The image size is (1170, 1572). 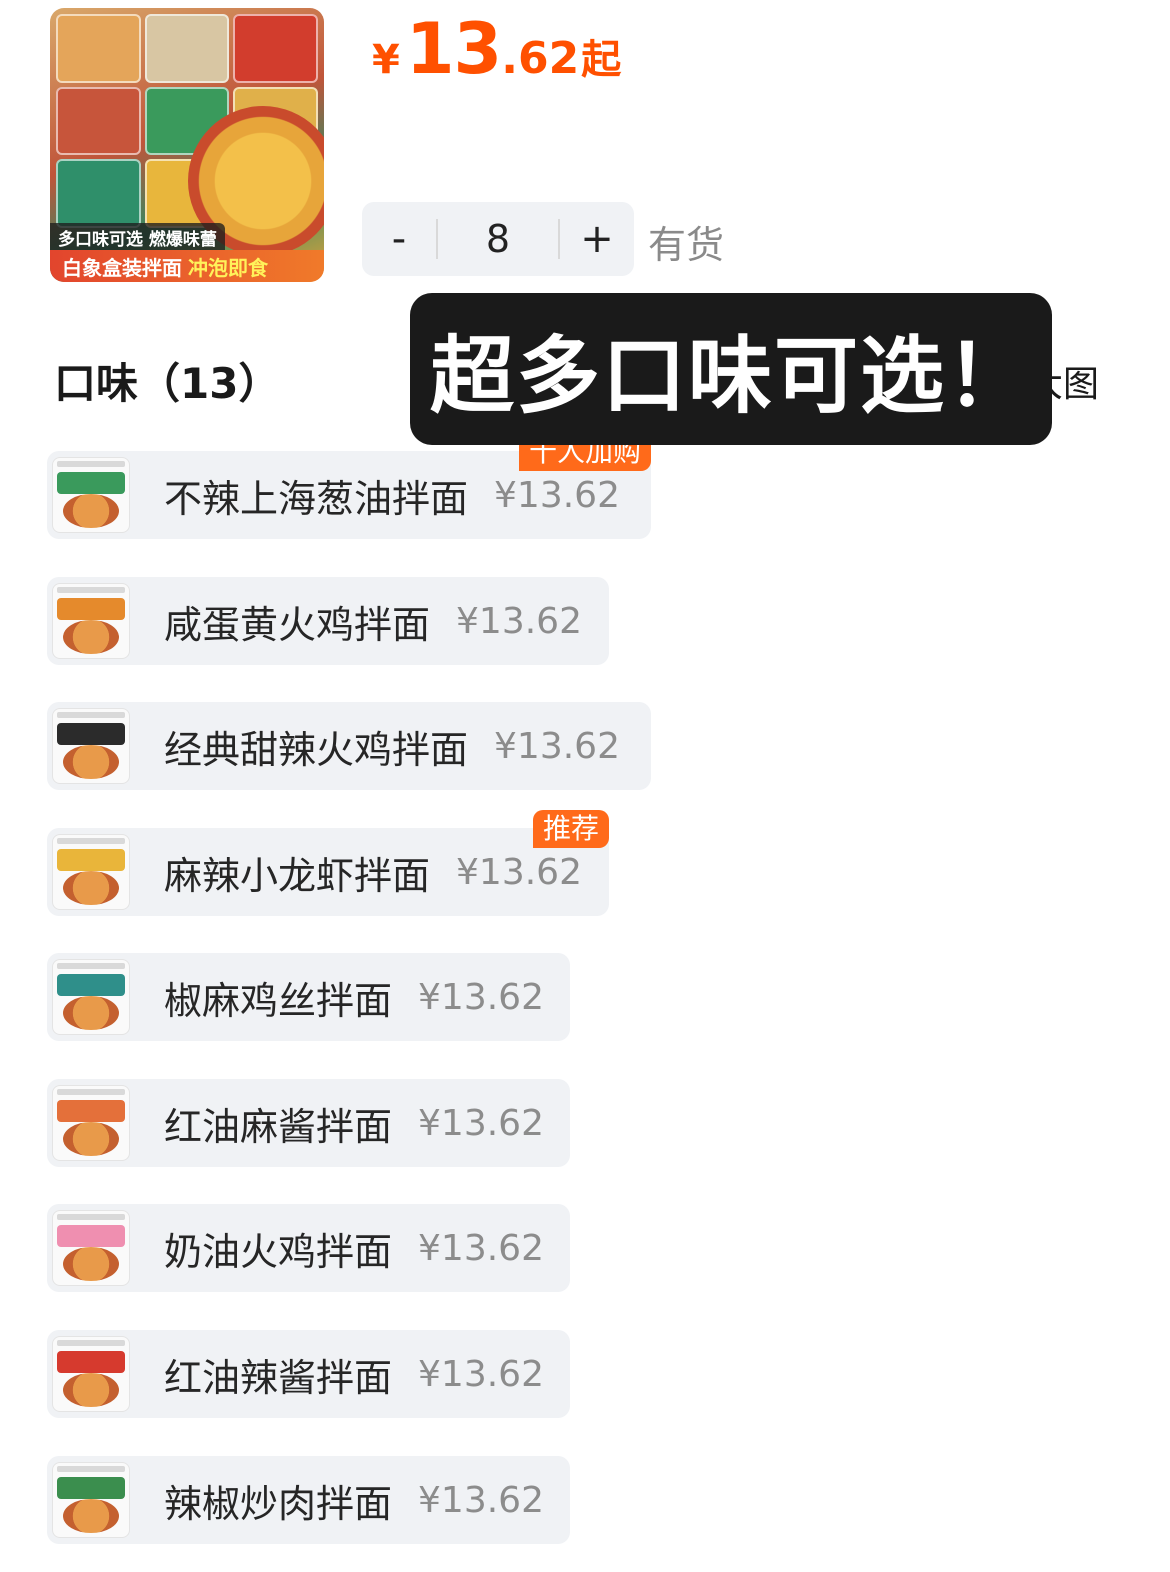 I want to click on increment-button: +, so click(x=597, y=239).